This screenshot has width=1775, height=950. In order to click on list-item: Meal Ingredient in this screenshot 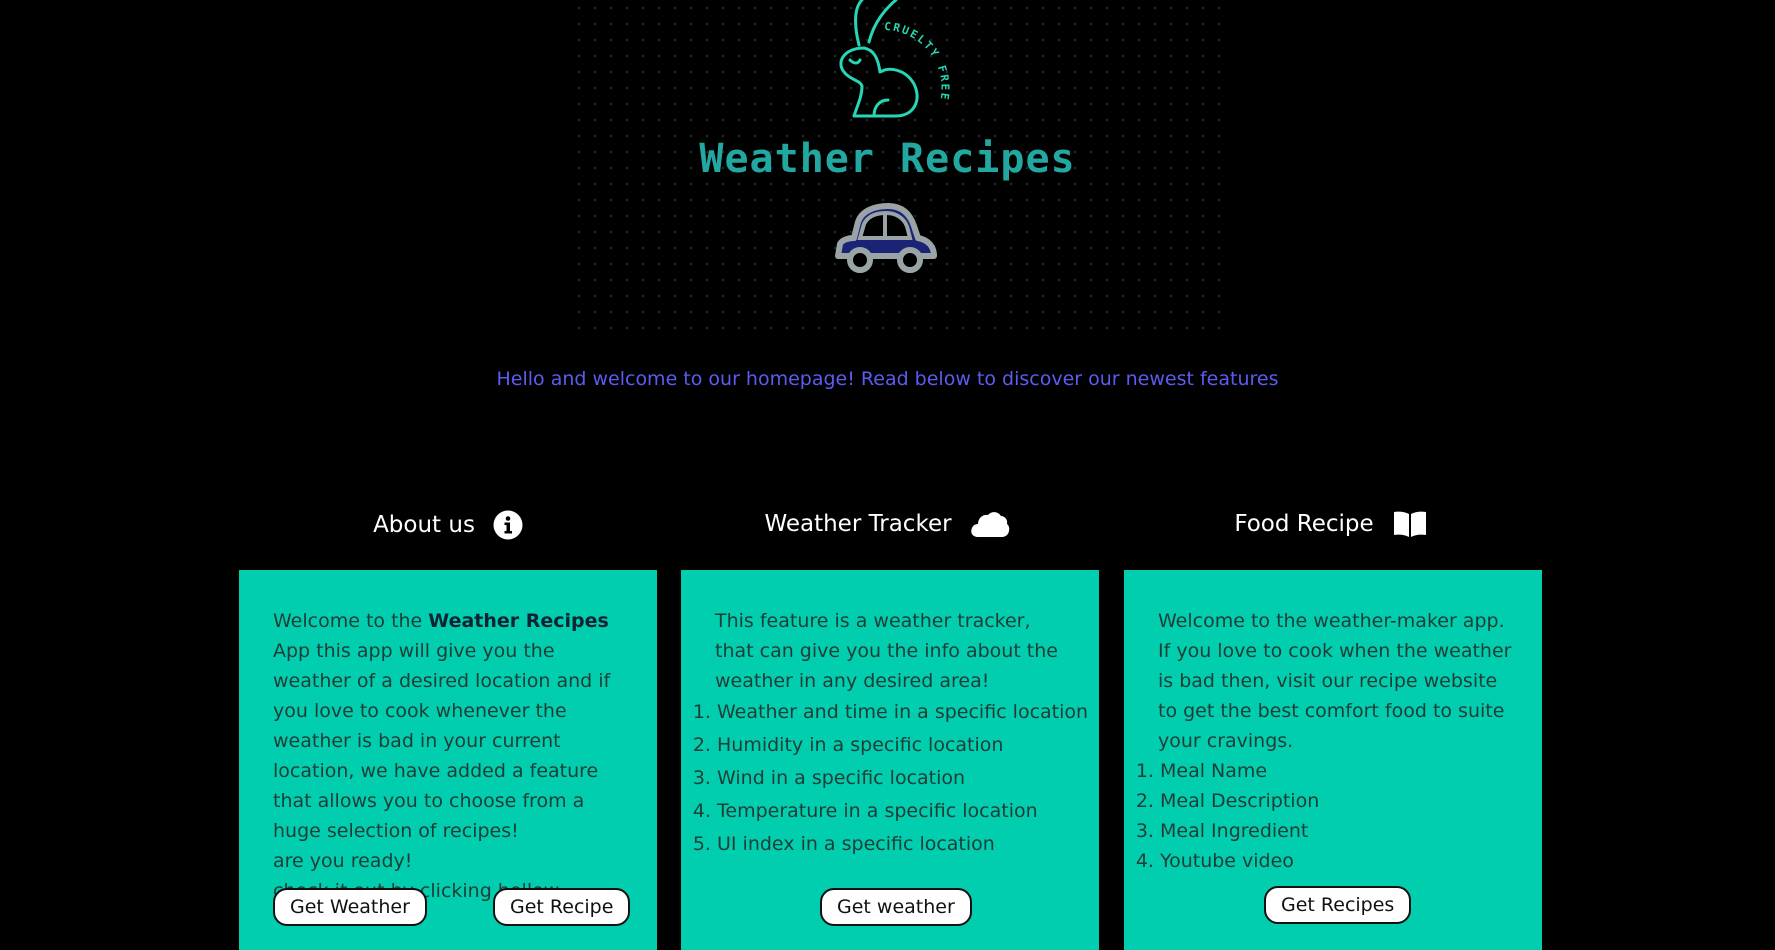, I will do `click(1351, 831)`.